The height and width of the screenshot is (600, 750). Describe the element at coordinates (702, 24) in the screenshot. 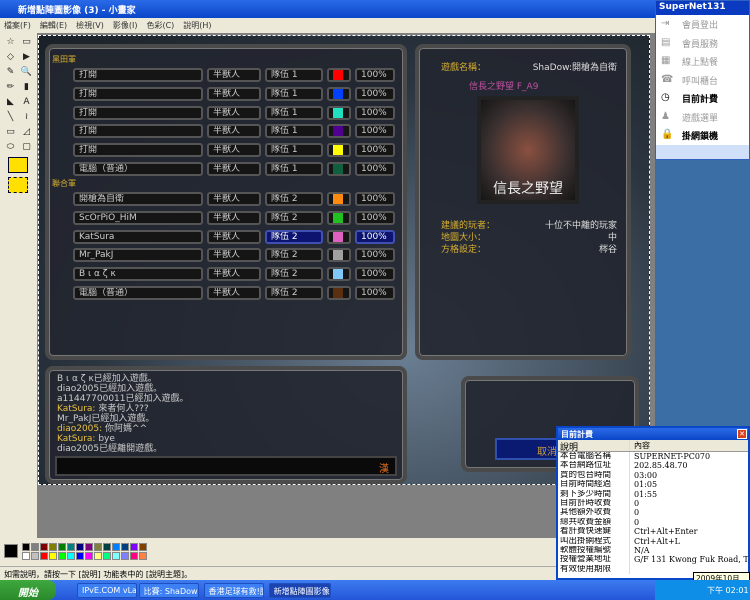

I see `supernet-item: ⇥ 會員登出` at that location.